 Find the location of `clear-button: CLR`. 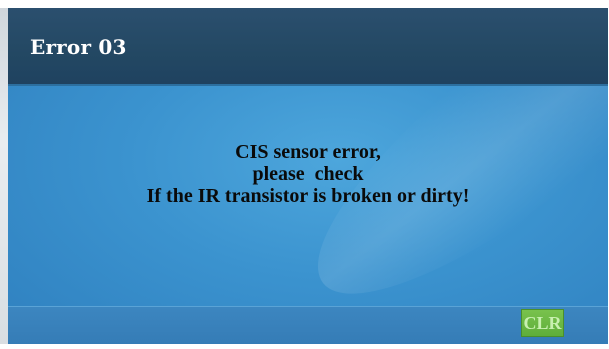

clear-button: CLR is located at coordinates (542, 323).